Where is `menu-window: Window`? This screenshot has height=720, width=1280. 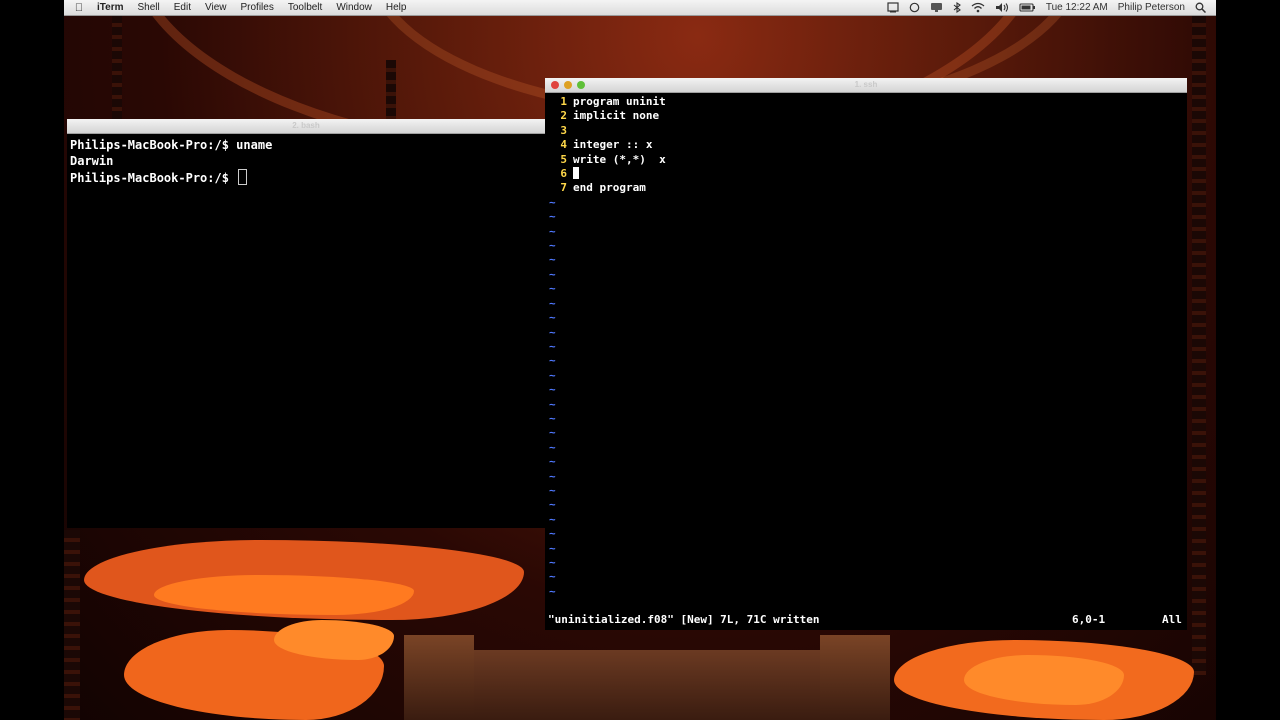
menu-window: Window is located at coordinates (354, 7).